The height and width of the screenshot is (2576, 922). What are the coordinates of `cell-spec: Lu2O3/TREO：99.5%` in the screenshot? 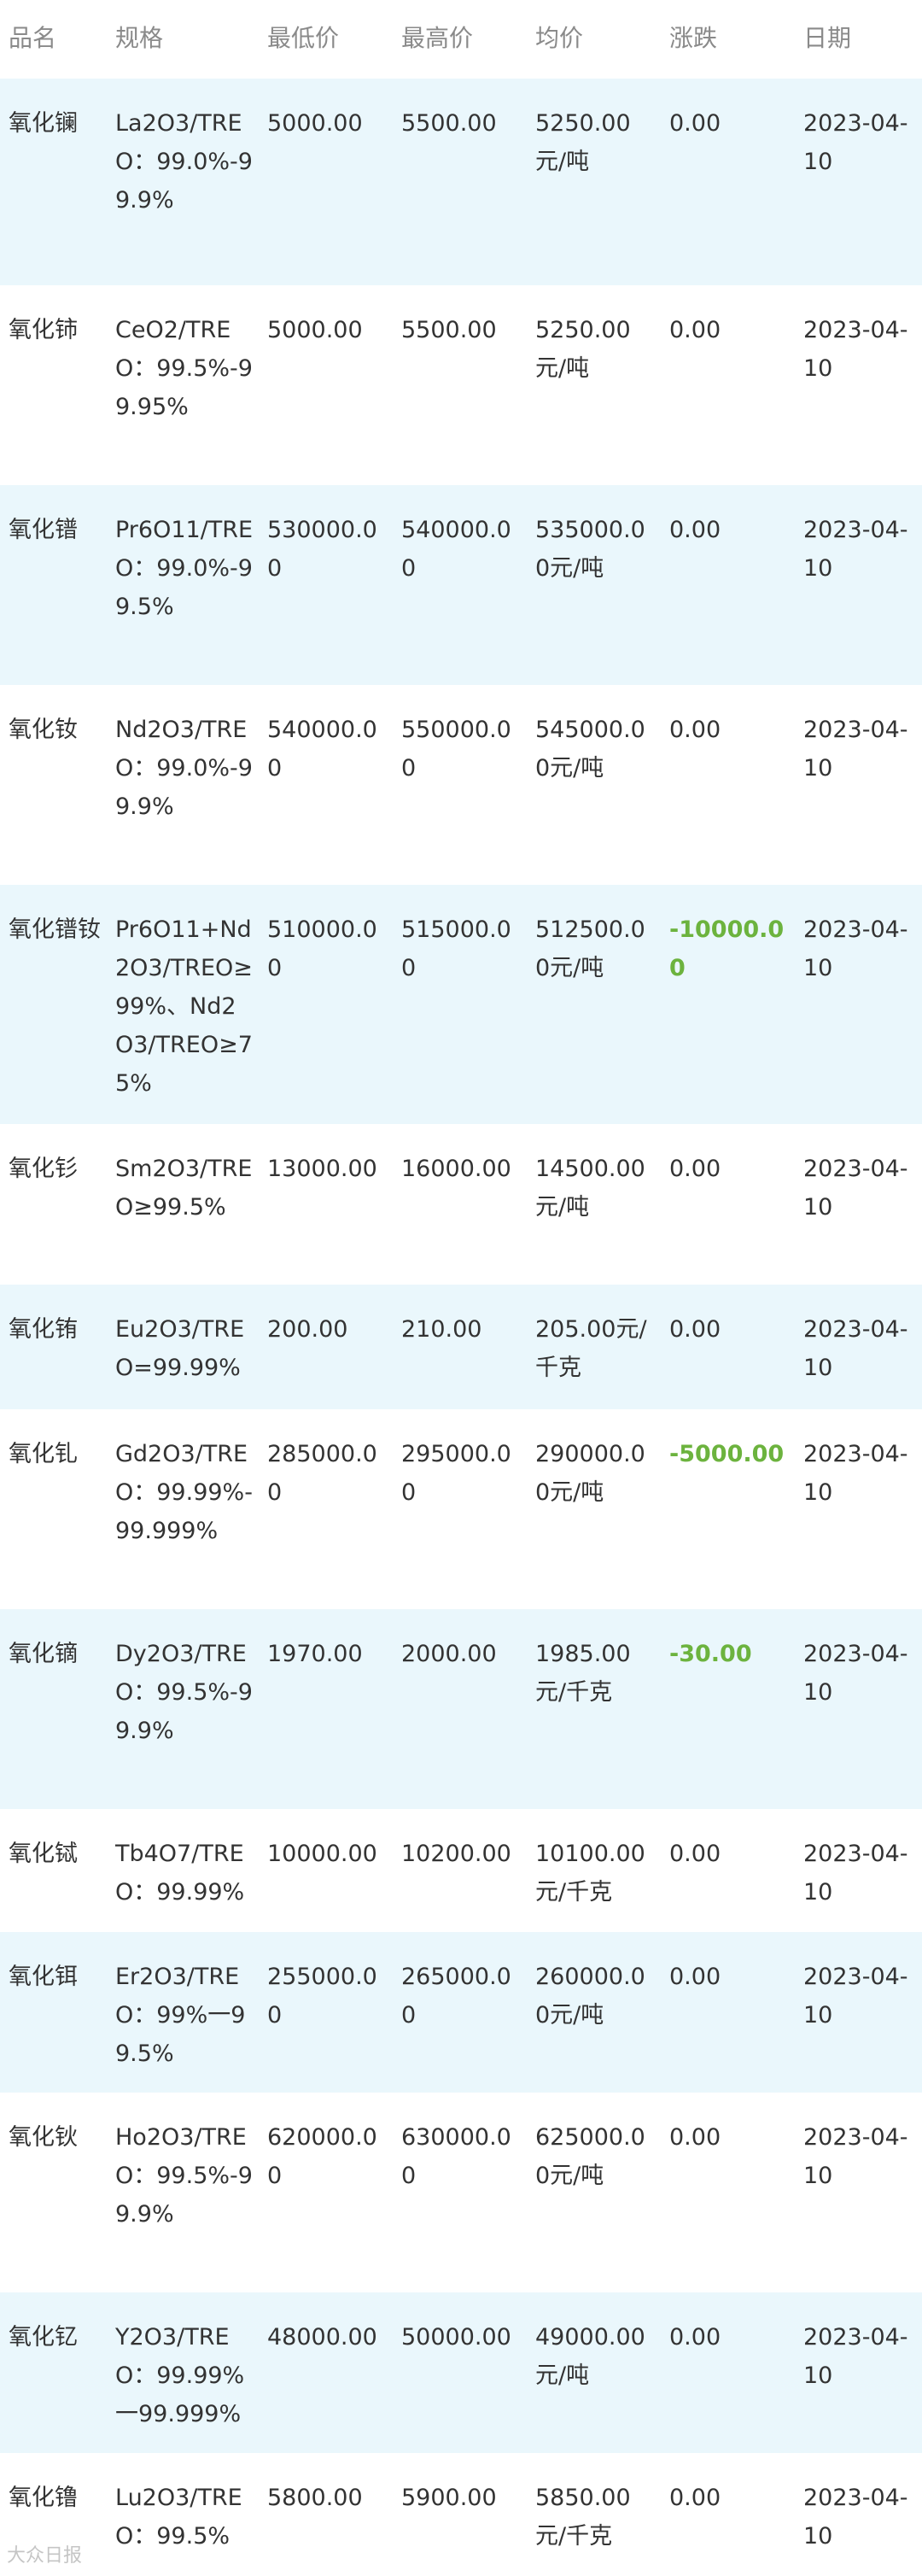 It's located at (178, 2517).